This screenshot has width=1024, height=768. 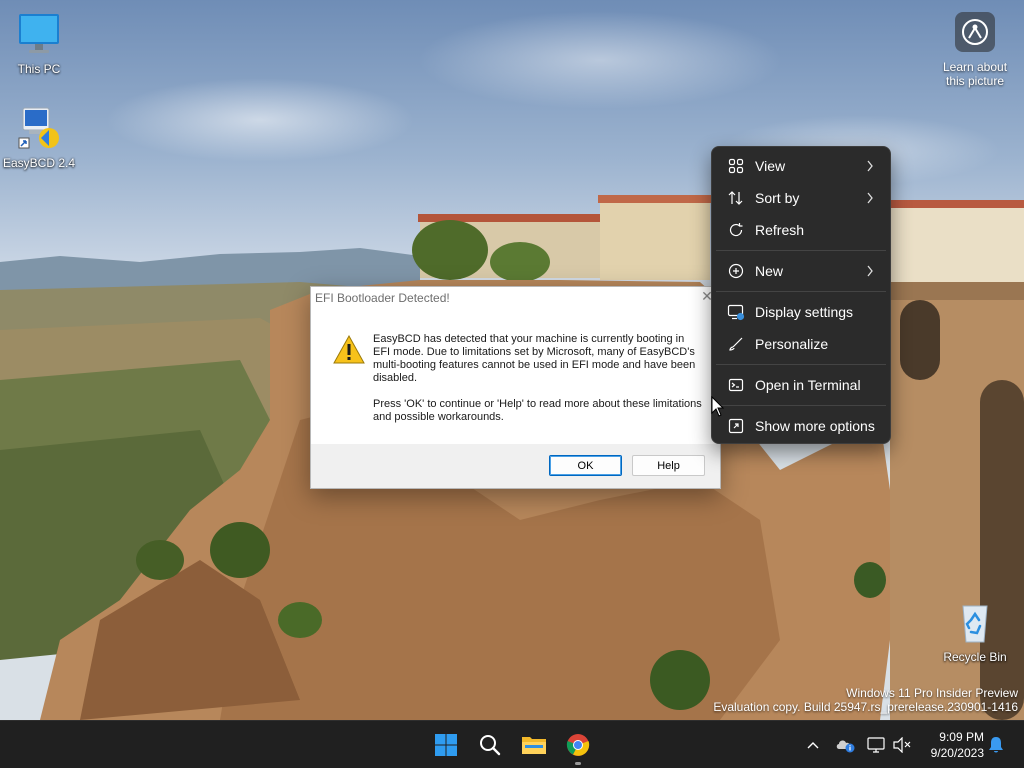 I want to click on desktop-icon-recycle-bin: Recycle Bin, so click(x=975, y=631).